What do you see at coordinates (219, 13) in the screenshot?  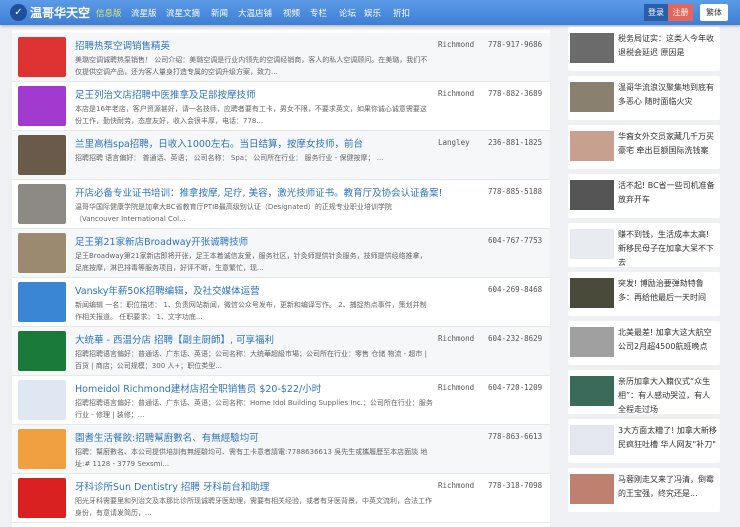 I see `nav-item: 新闻` at bounding box center [219, 13].